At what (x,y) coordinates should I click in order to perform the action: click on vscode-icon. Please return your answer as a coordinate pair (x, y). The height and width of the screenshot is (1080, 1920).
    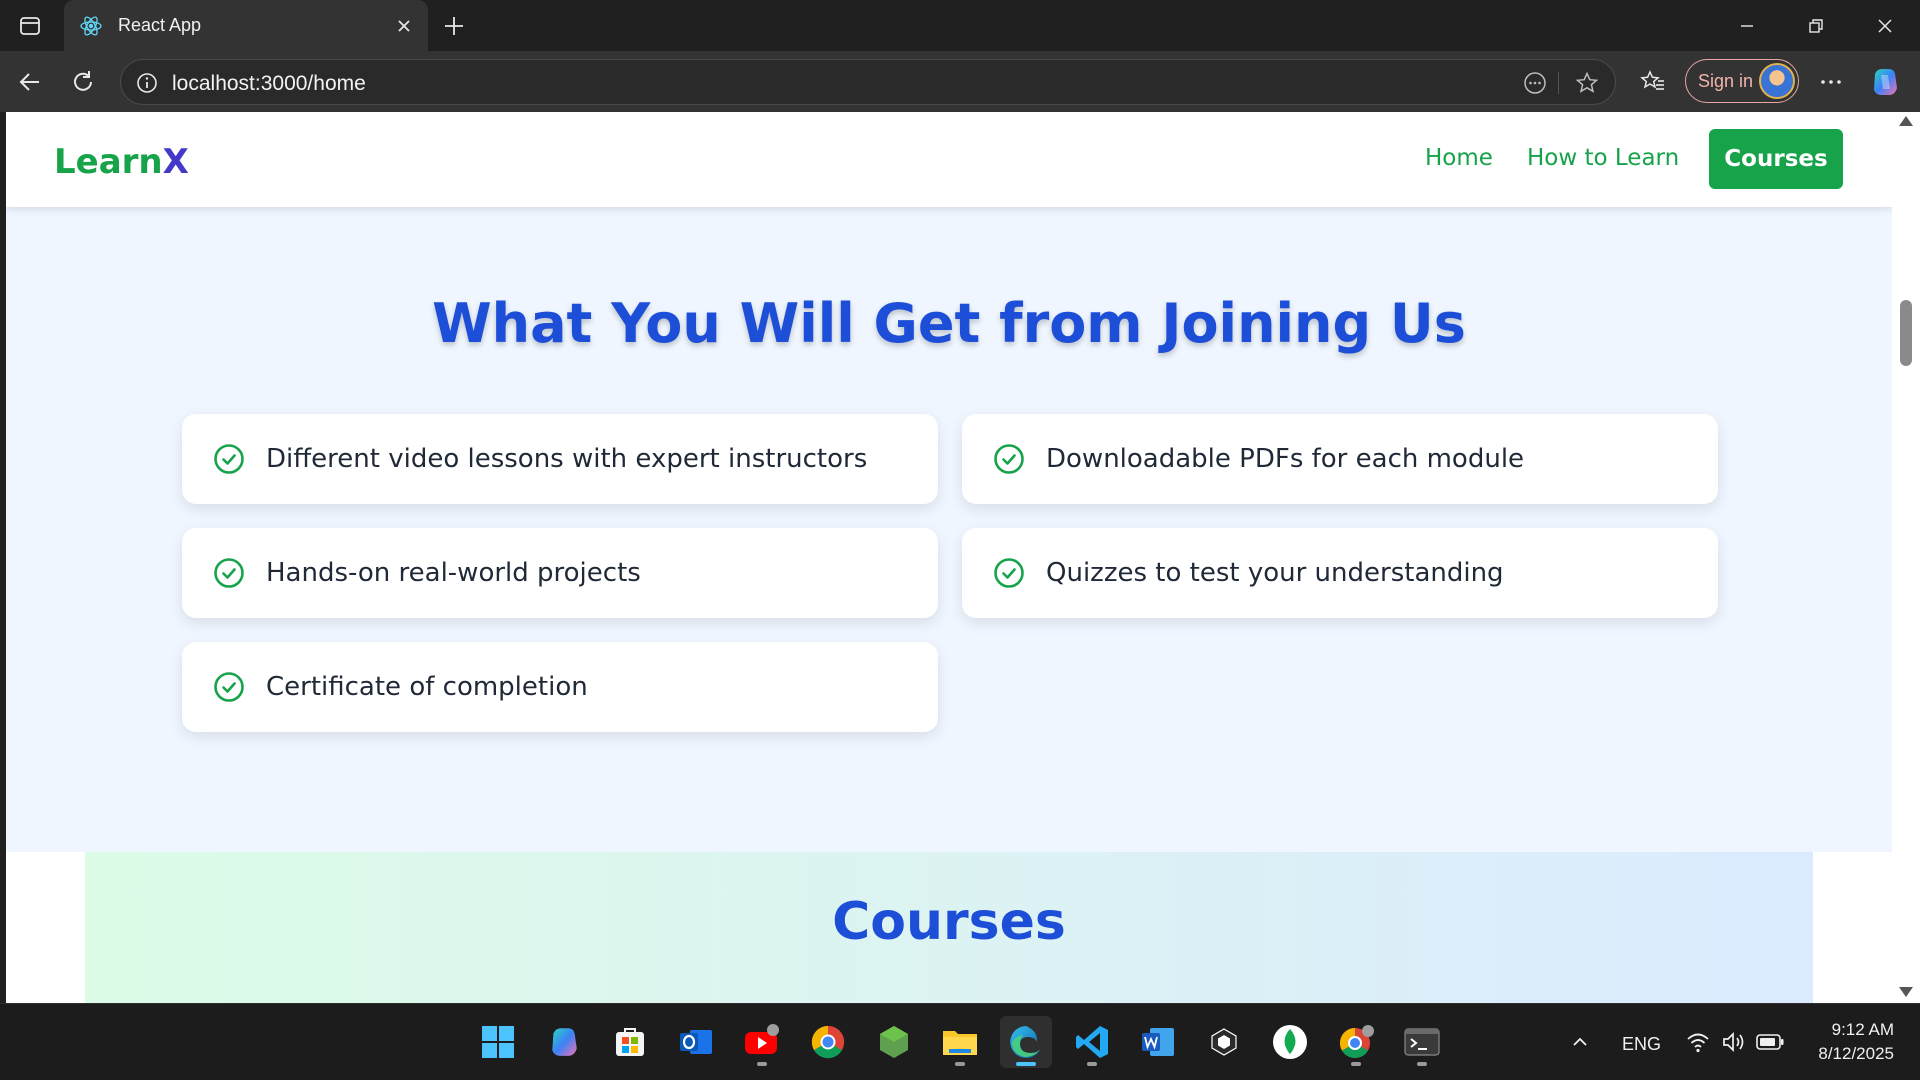
    Looking at the image, I should click on (1092, 1042).